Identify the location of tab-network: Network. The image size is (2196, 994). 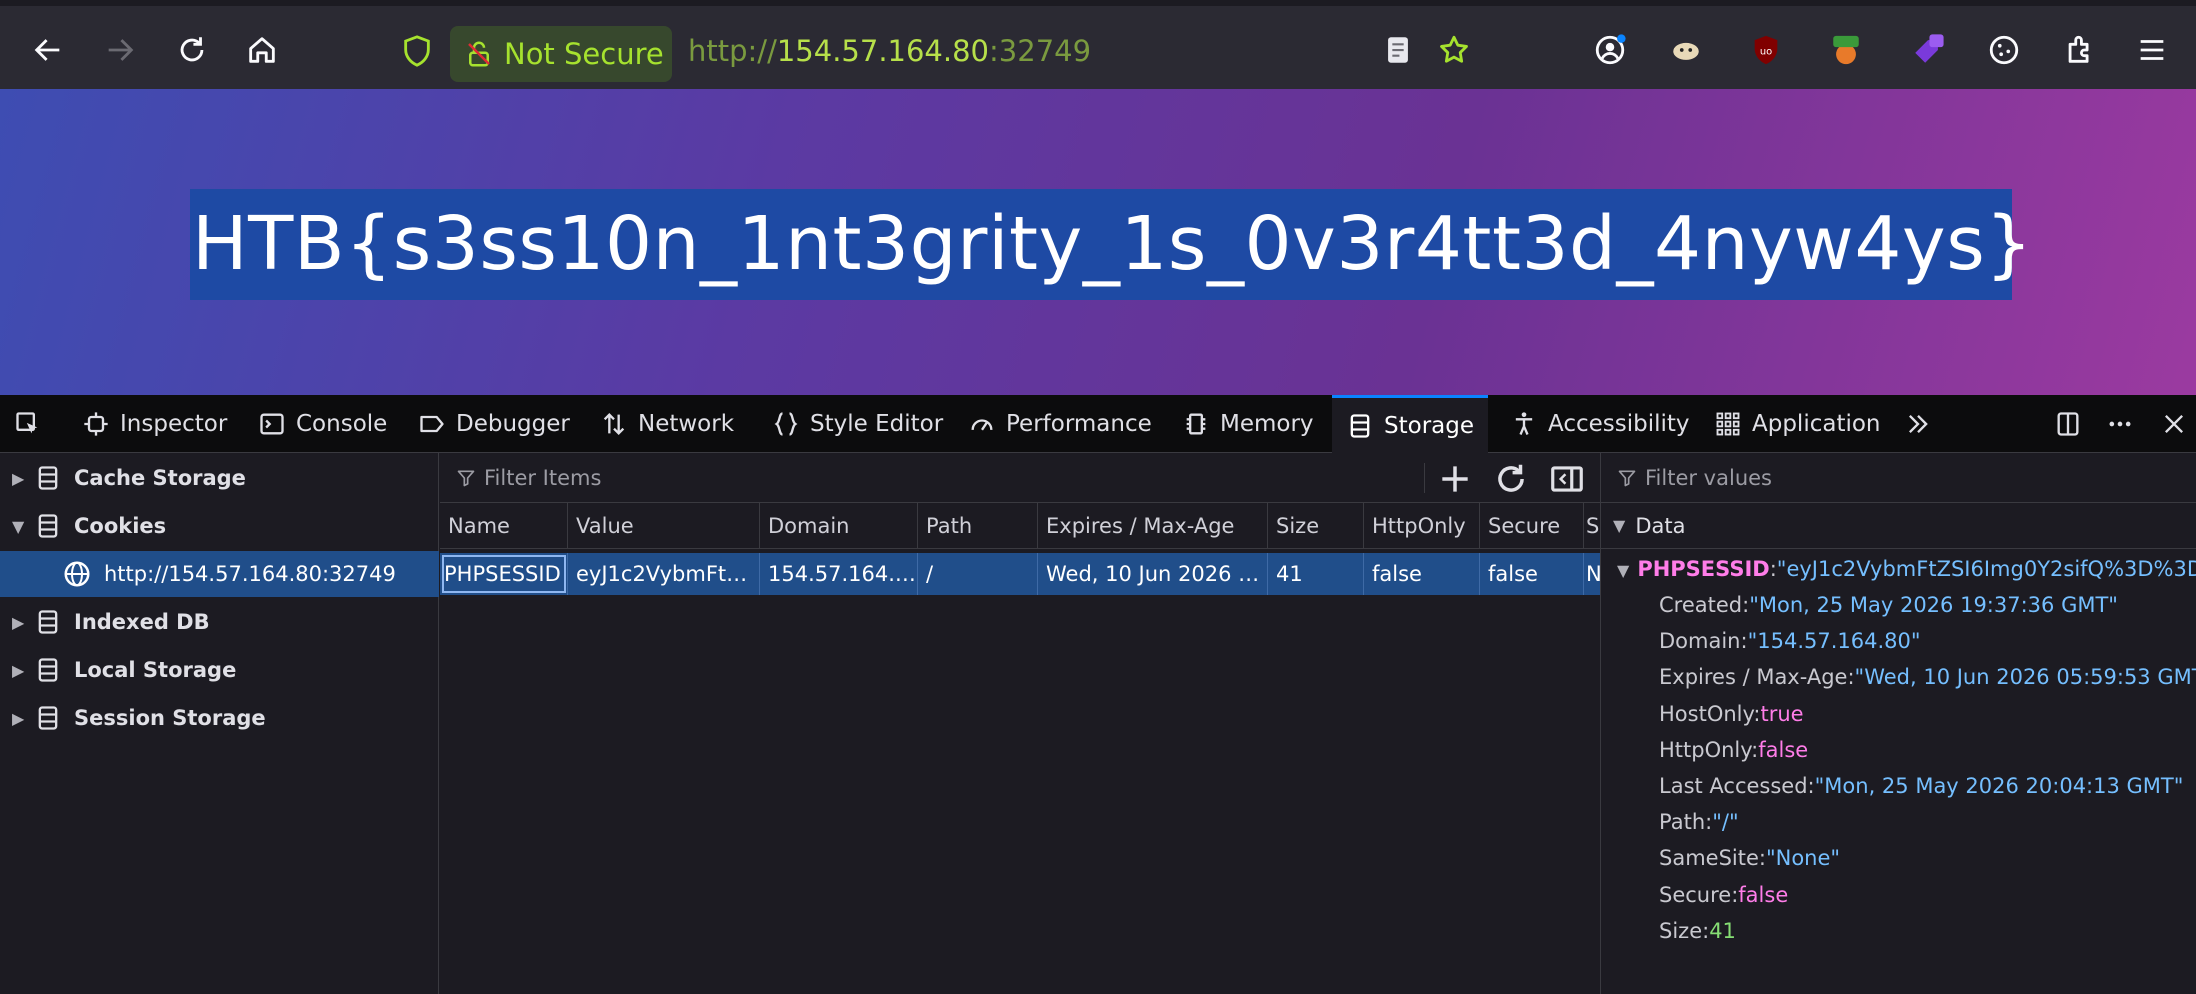
(667, 424).